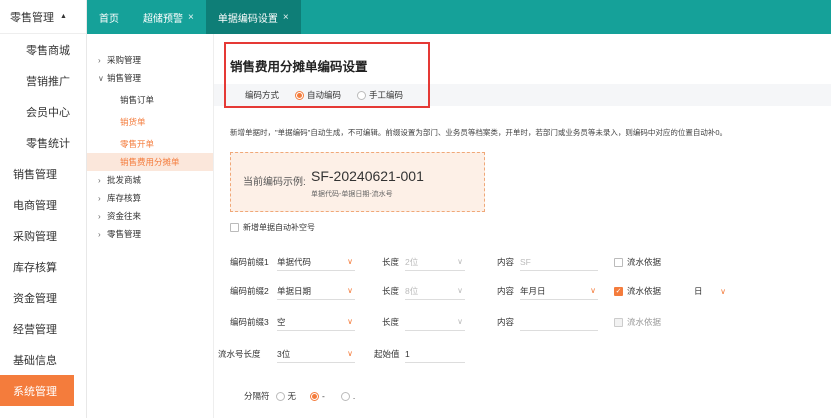  Describe the element at coordinates (150, 180) in the screenshot. I see `nav-wholesale-mall: › 批发商城` at that location.